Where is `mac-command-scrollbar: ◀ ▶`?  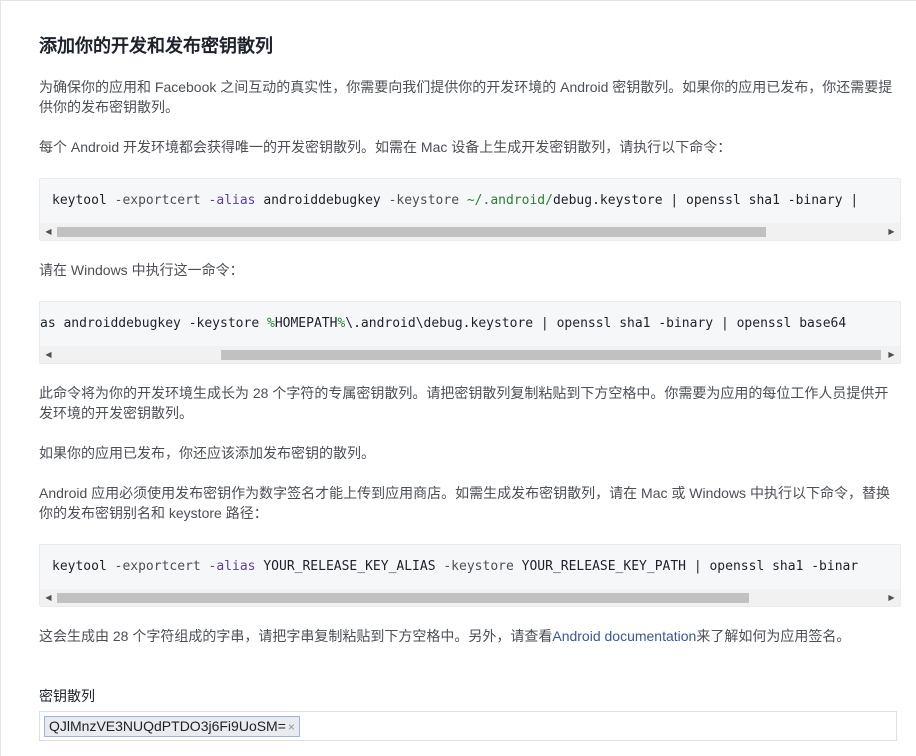
mac-command-scrollbar: ◀ ▶ is located at coordinates (470, 231).